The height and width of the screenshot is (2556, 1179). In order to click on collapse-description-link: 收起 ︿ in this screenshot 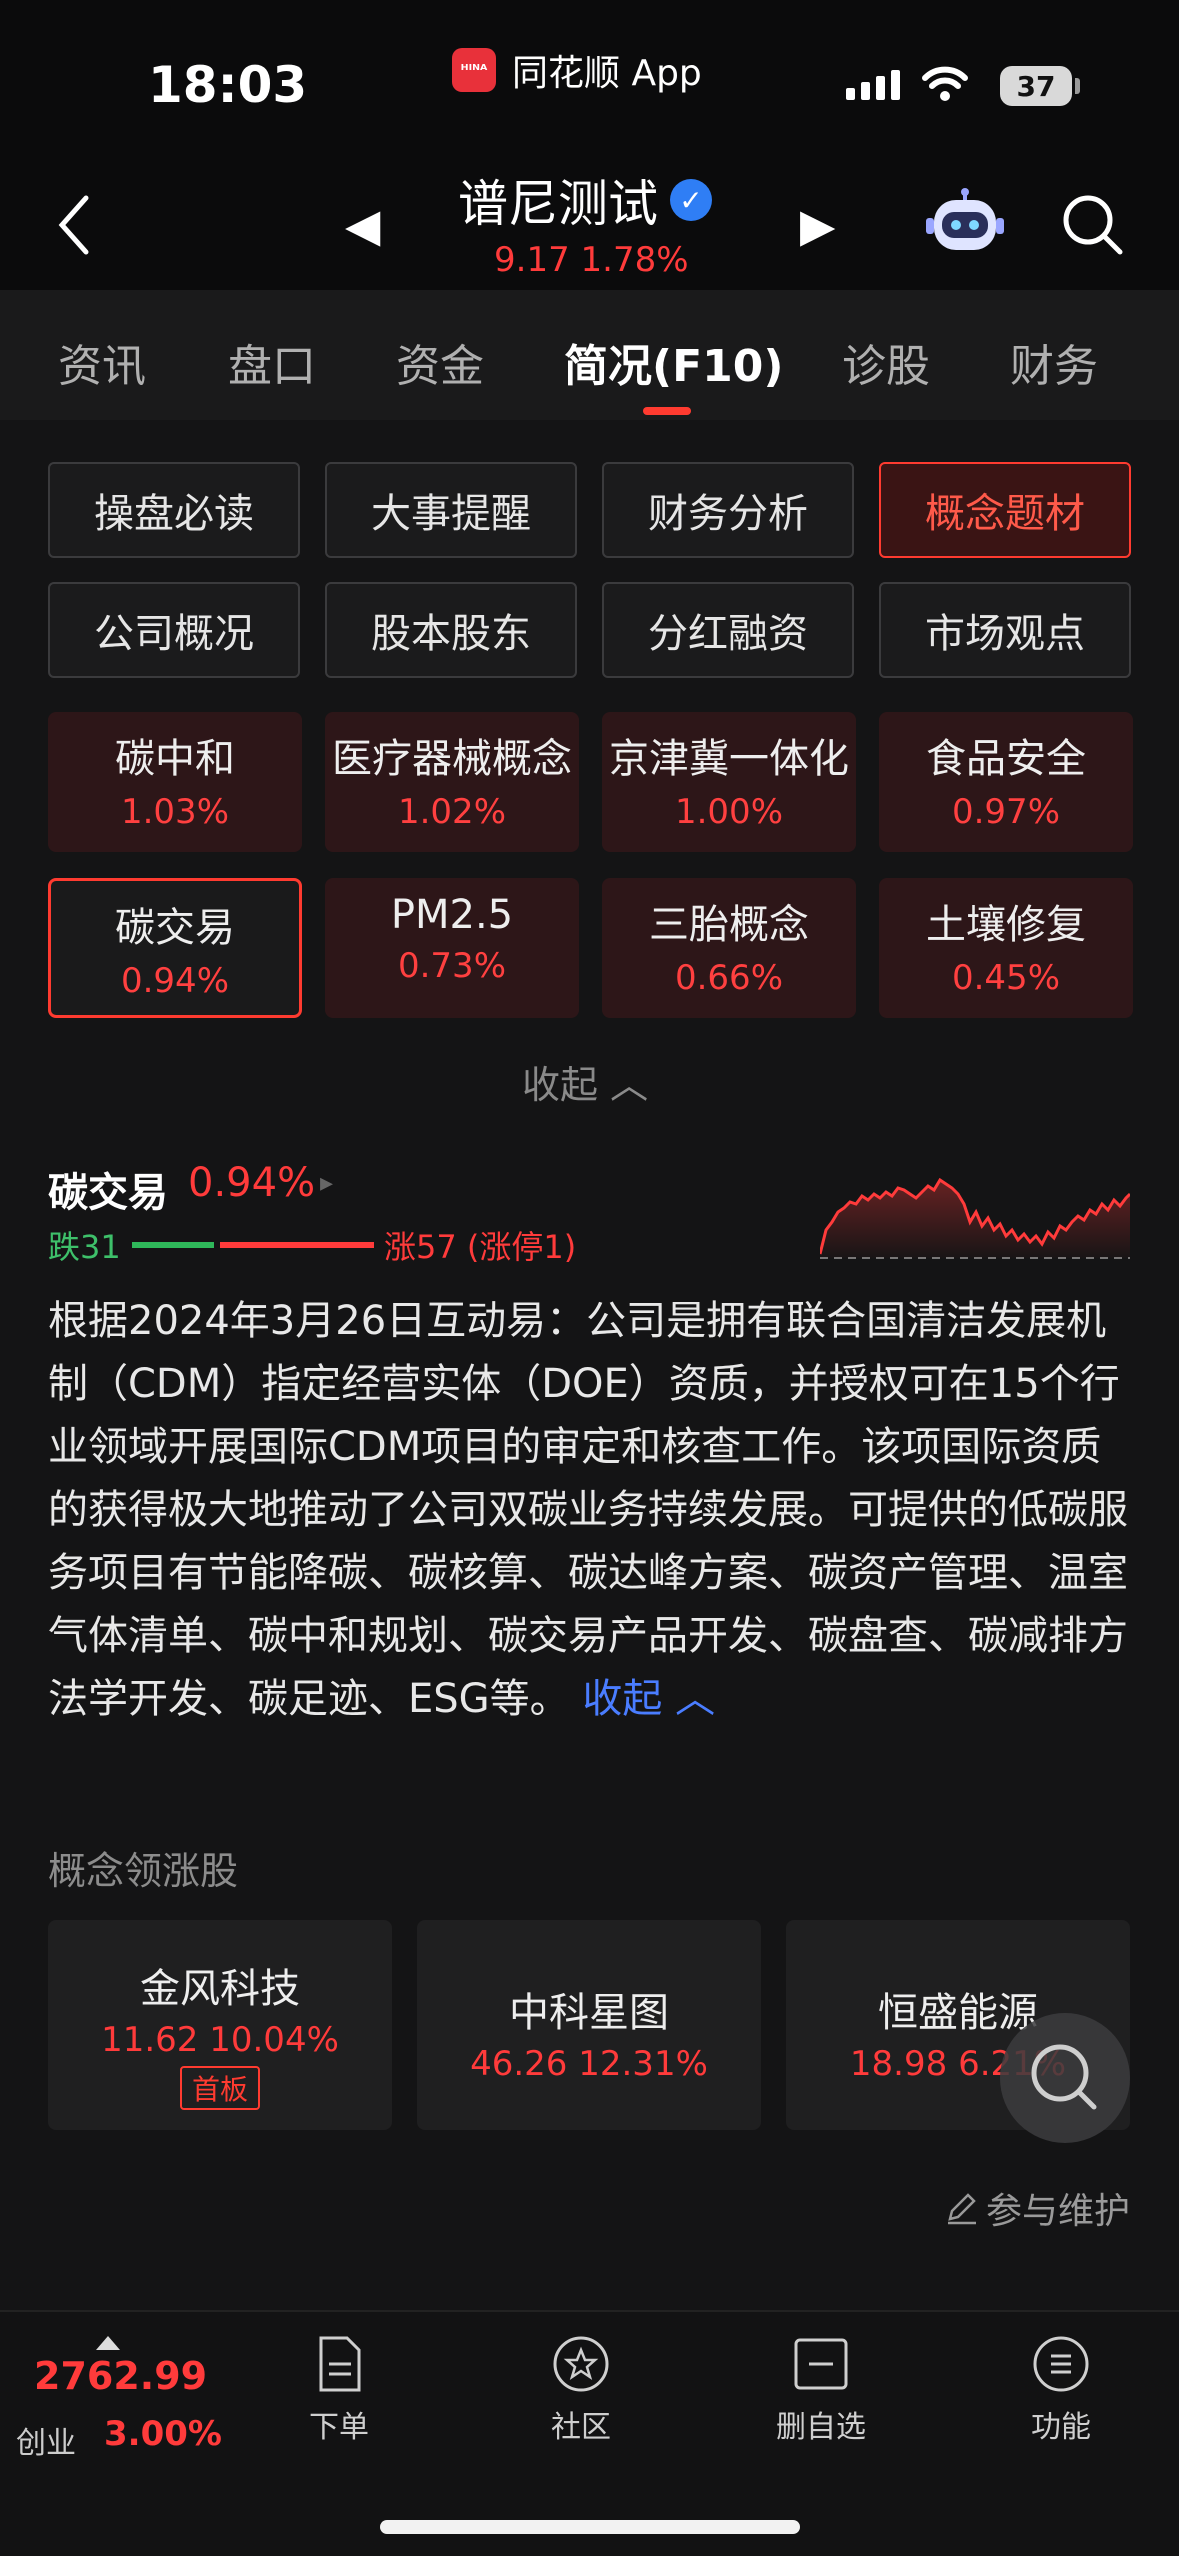, I will do `click(648, 1699)`.